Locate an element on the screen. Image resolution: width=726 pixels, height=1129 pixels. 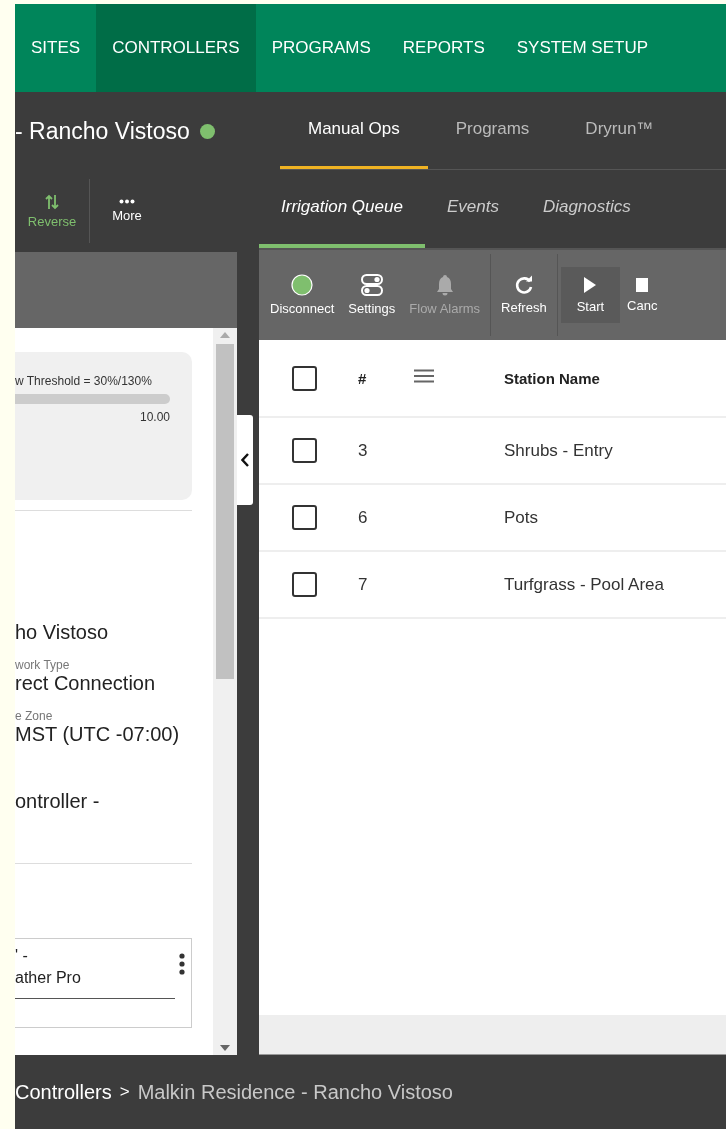
nav-item: SYSTEM SETUP is located at coordinates (582, 48).